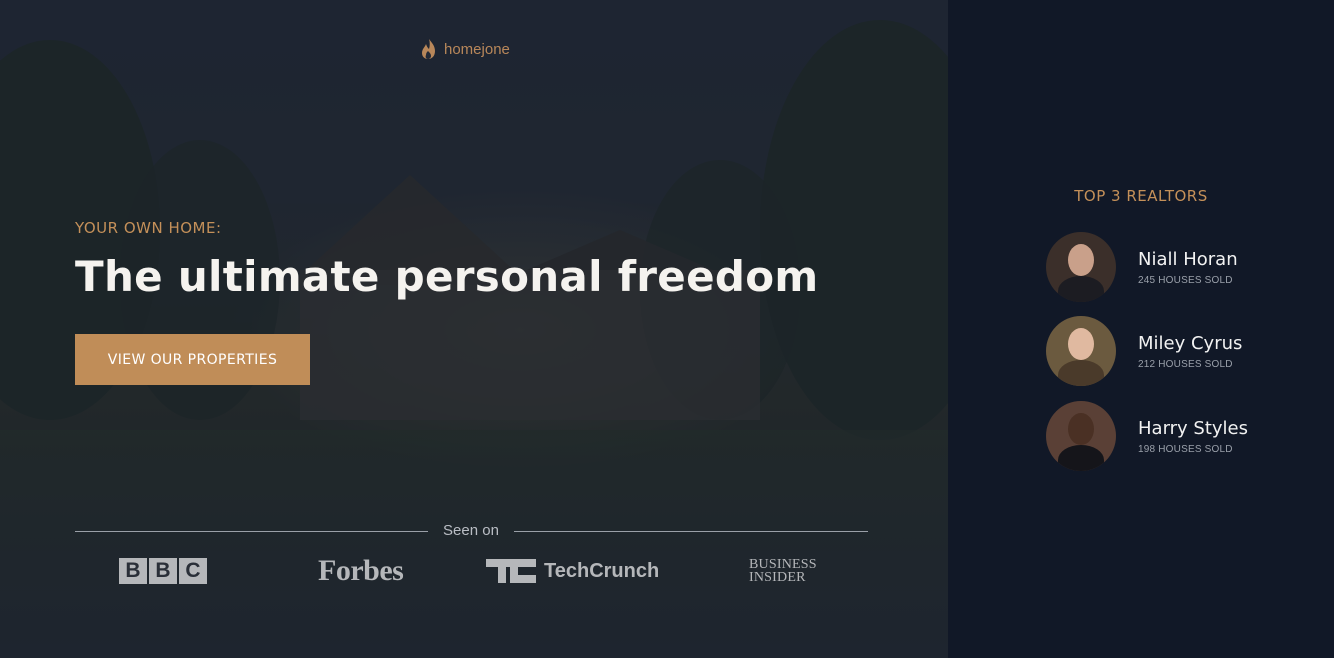  I want to click on business-insider-line2: INSIDER, so click(777, 577).